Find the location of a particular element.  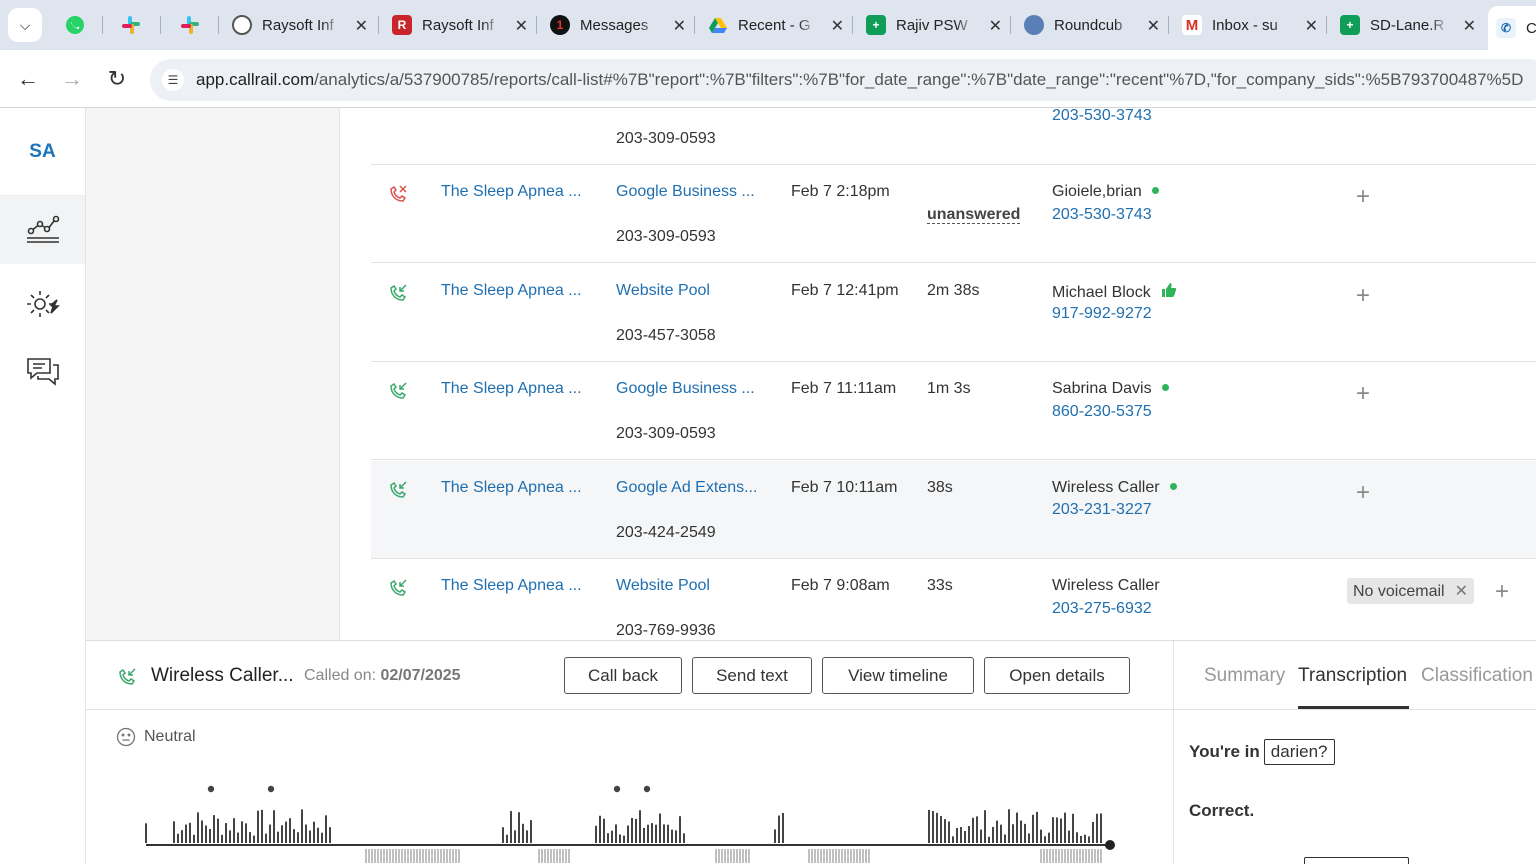

browser-tab-5: + Rajiv PSW ✕ is located at coordinates (933, 25).